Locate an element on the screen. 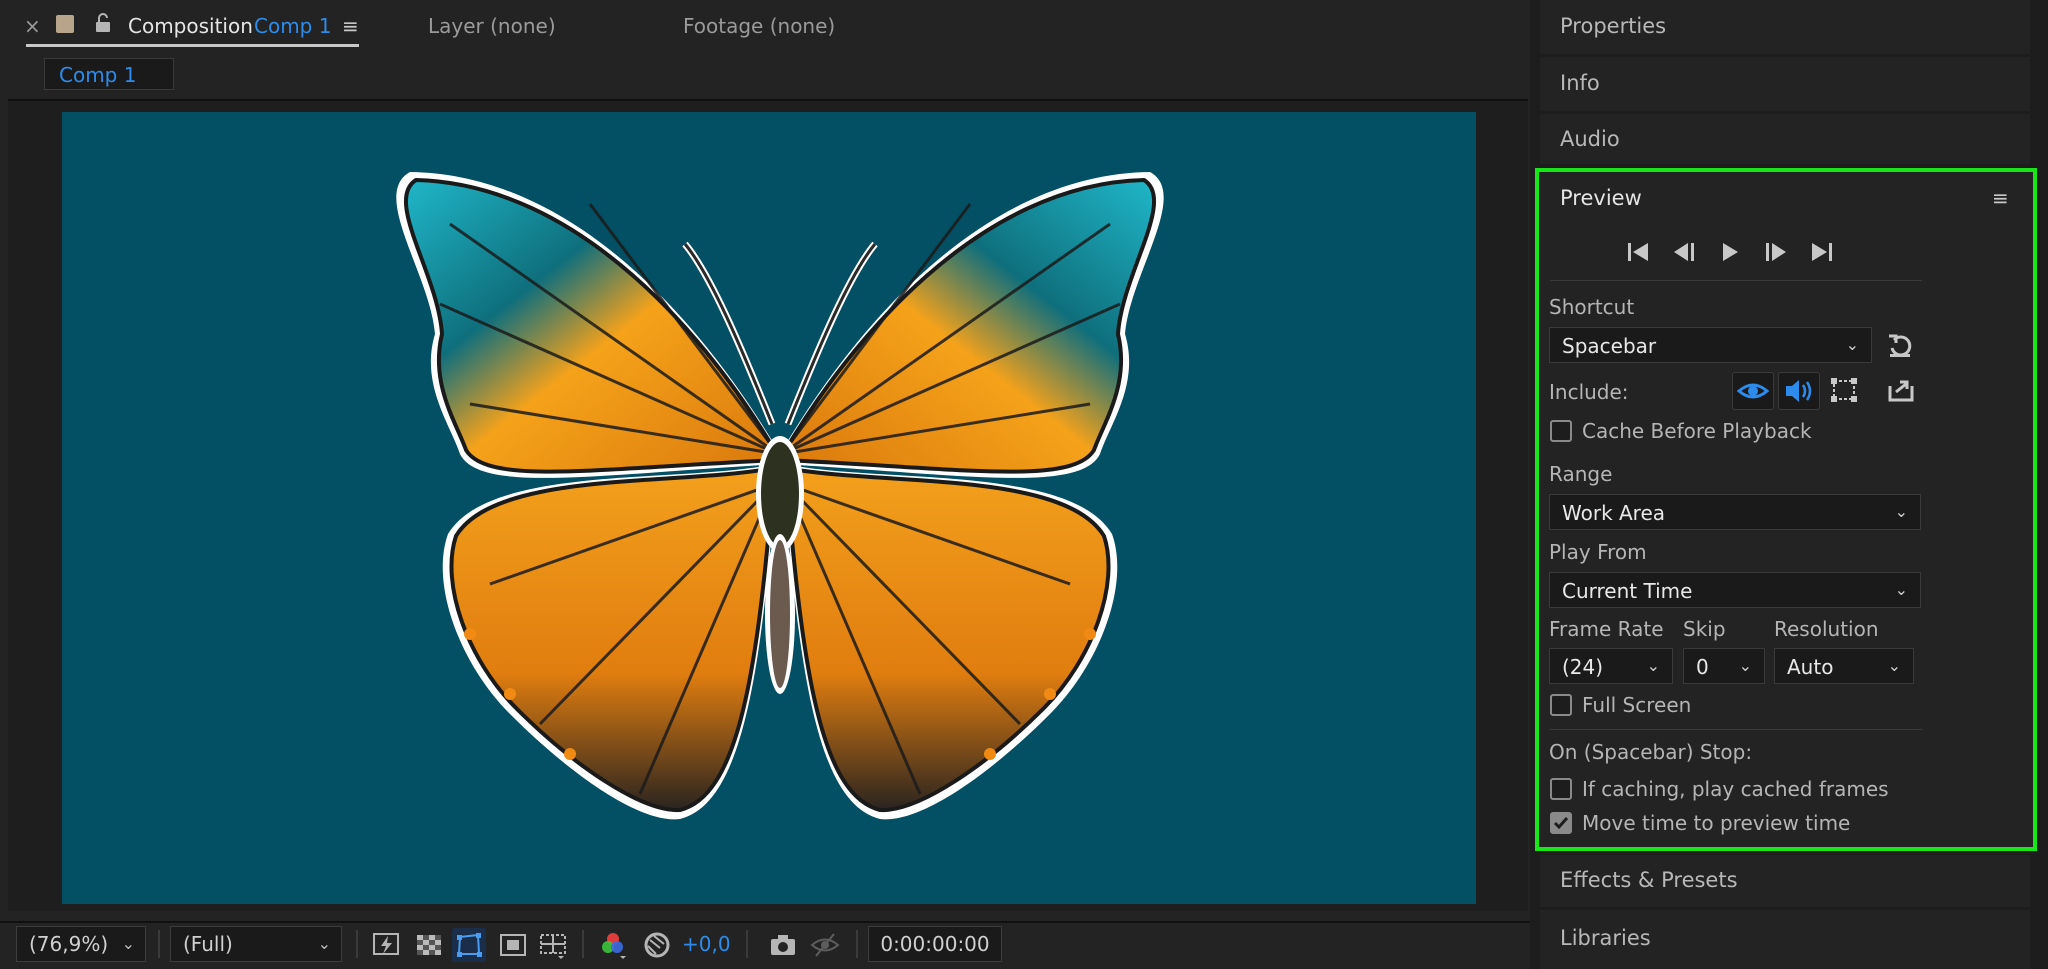 Image resolution: width=2048 pixels, height=969 pixels. grid-guides-icon is located at coordinates (553, 945).